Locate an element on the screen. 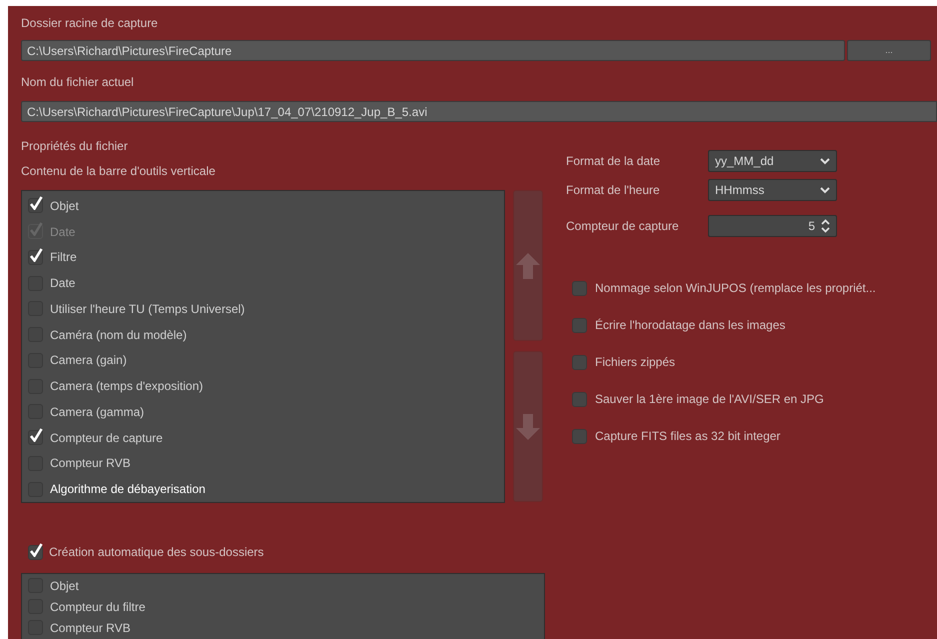 The height and width of the screenshot is (639, 937). list-item-label: Camera (gamma) is located at coordinates (97, 411).